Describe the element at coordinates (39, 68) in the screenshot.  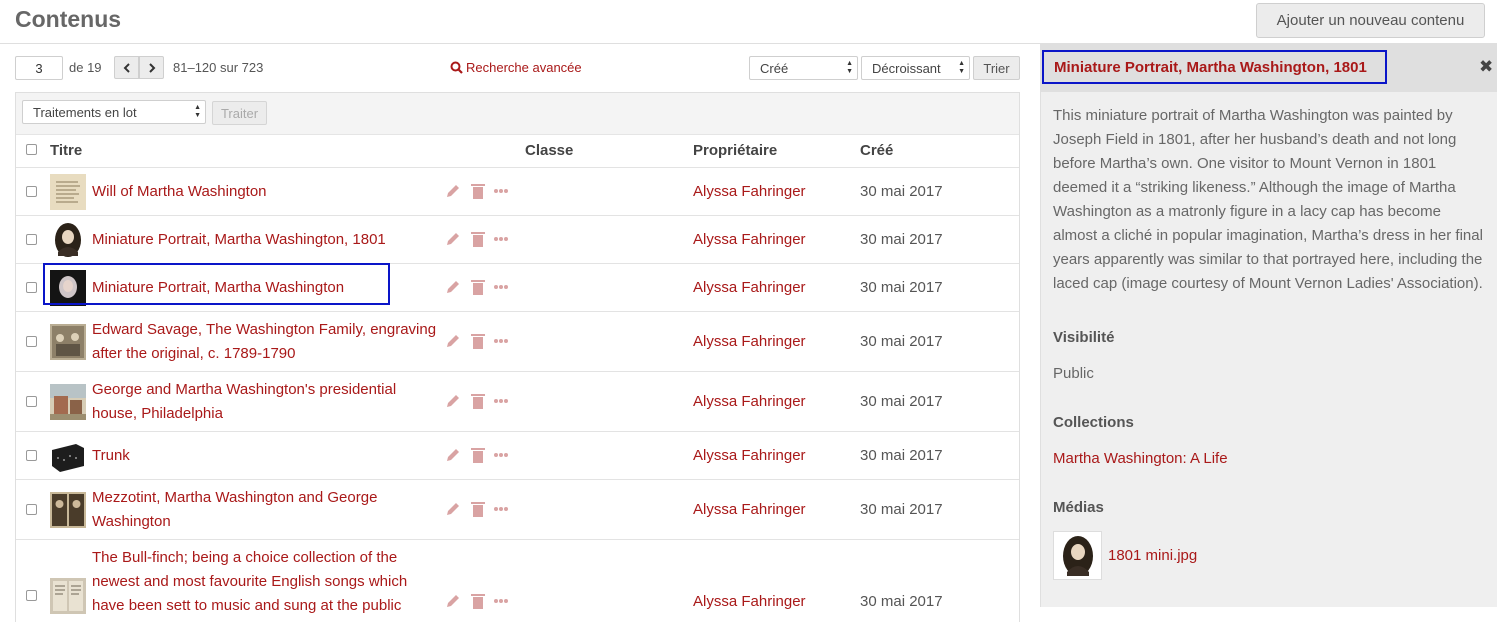
I see `page-number-input` at that location.